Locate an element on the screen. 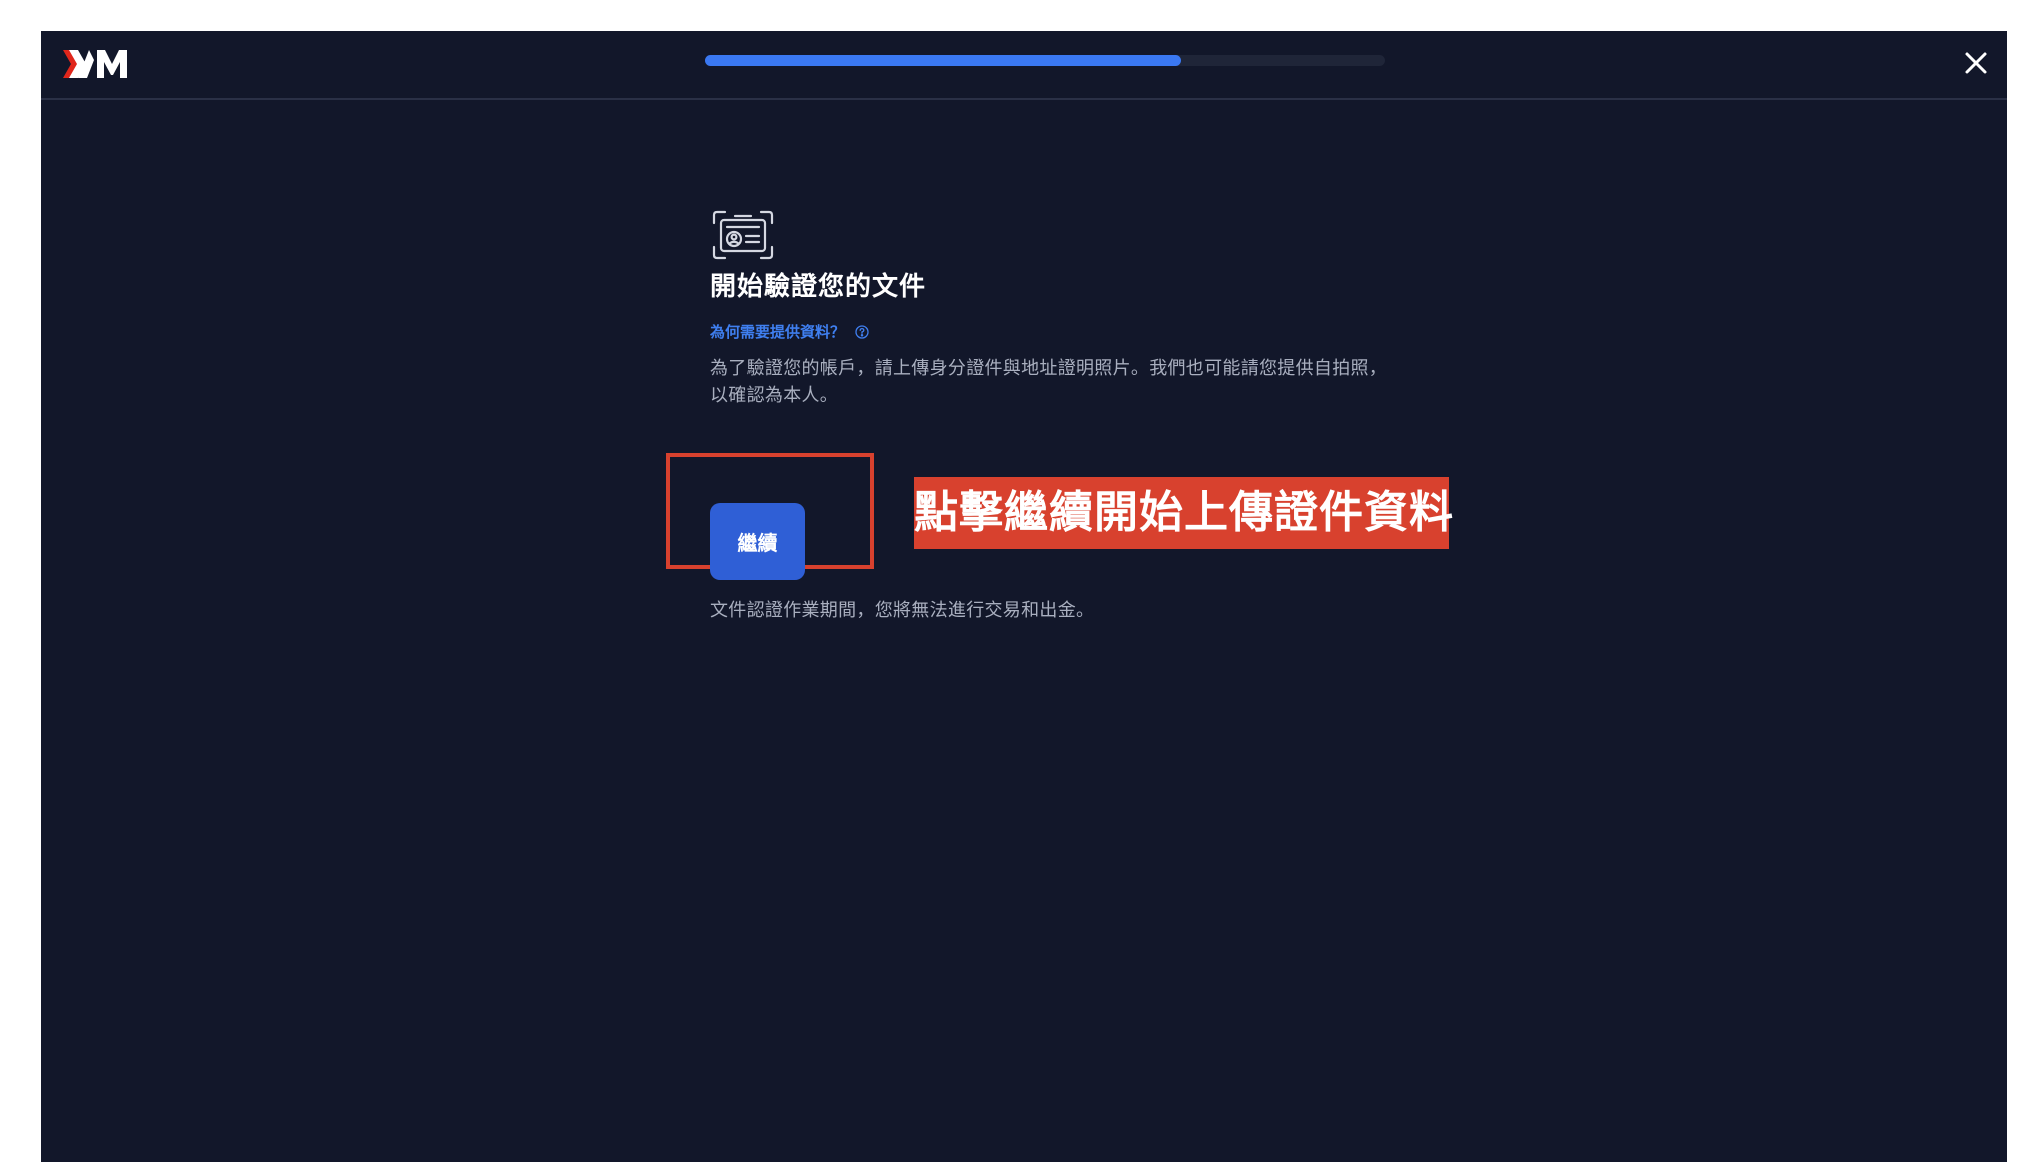 Image resolution: width=2022 pixels, height=1174 pixels. top-bar is located at coordinates (1024, 65).